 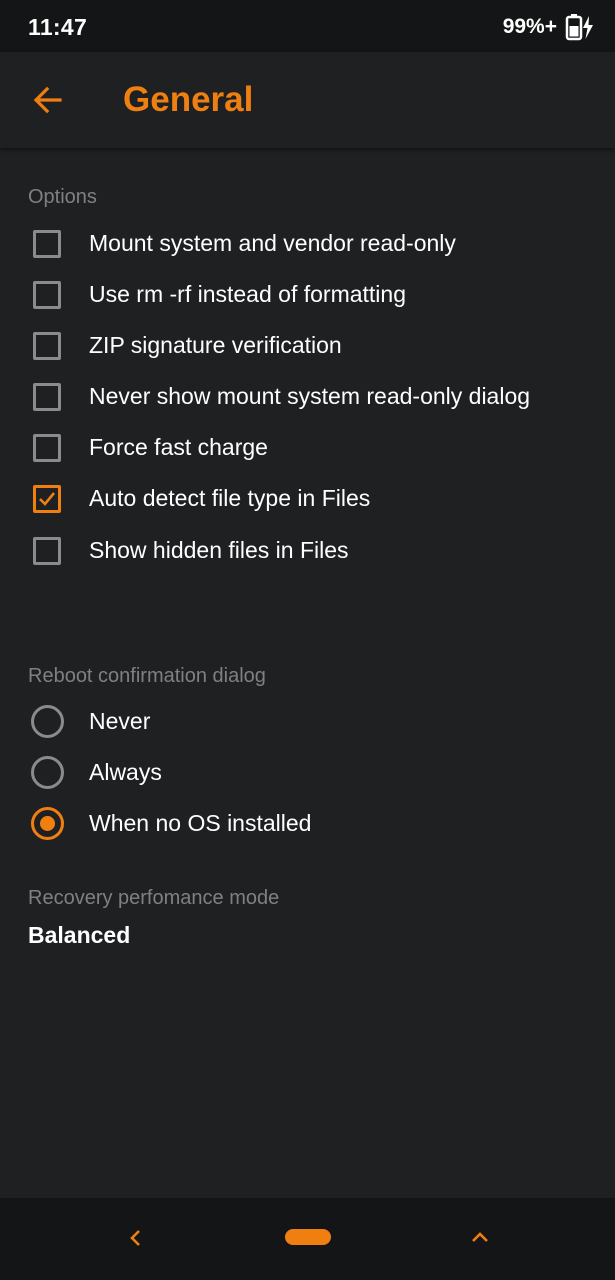 What do you see at coordinates (62, 197) in the screenshot?
I see `options-section-header: Options` at bounding box center [62, 197].